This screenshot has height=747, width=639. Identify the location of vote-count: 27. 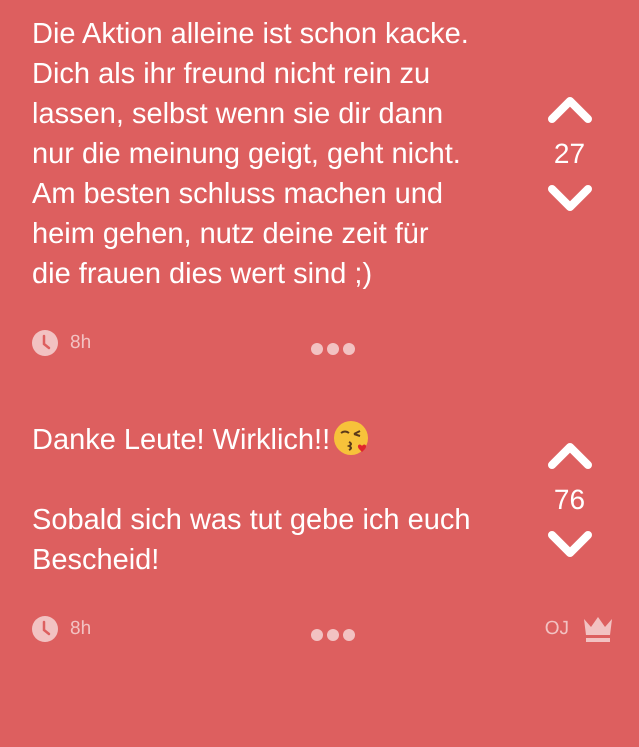
(570, 154).